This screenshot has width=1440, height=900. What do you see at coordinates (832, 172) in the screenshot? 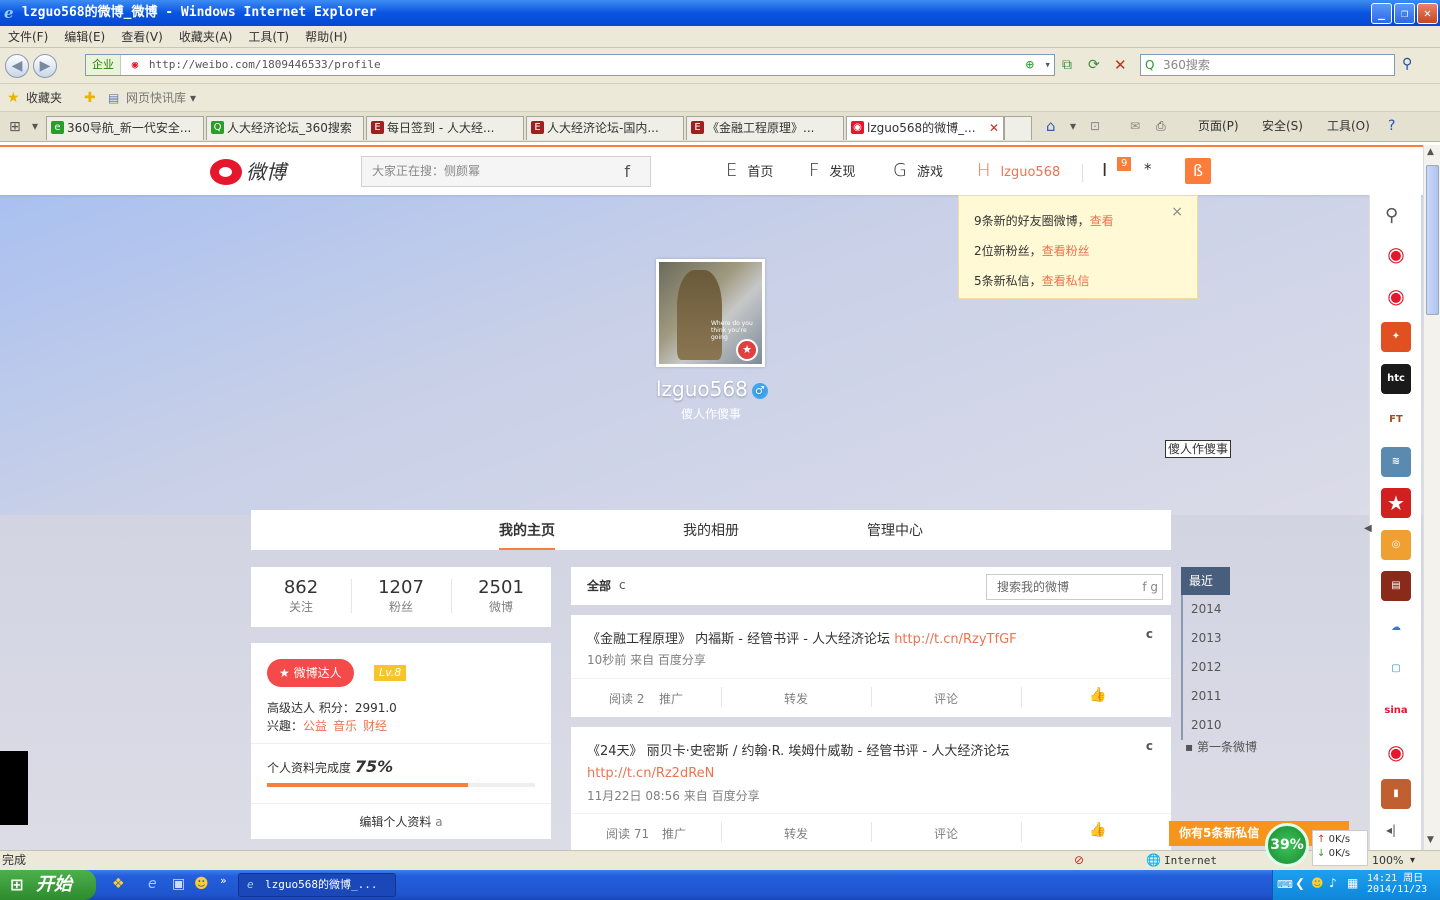
I see `nav-discover: F 发现` at bounding box center [832, 172].